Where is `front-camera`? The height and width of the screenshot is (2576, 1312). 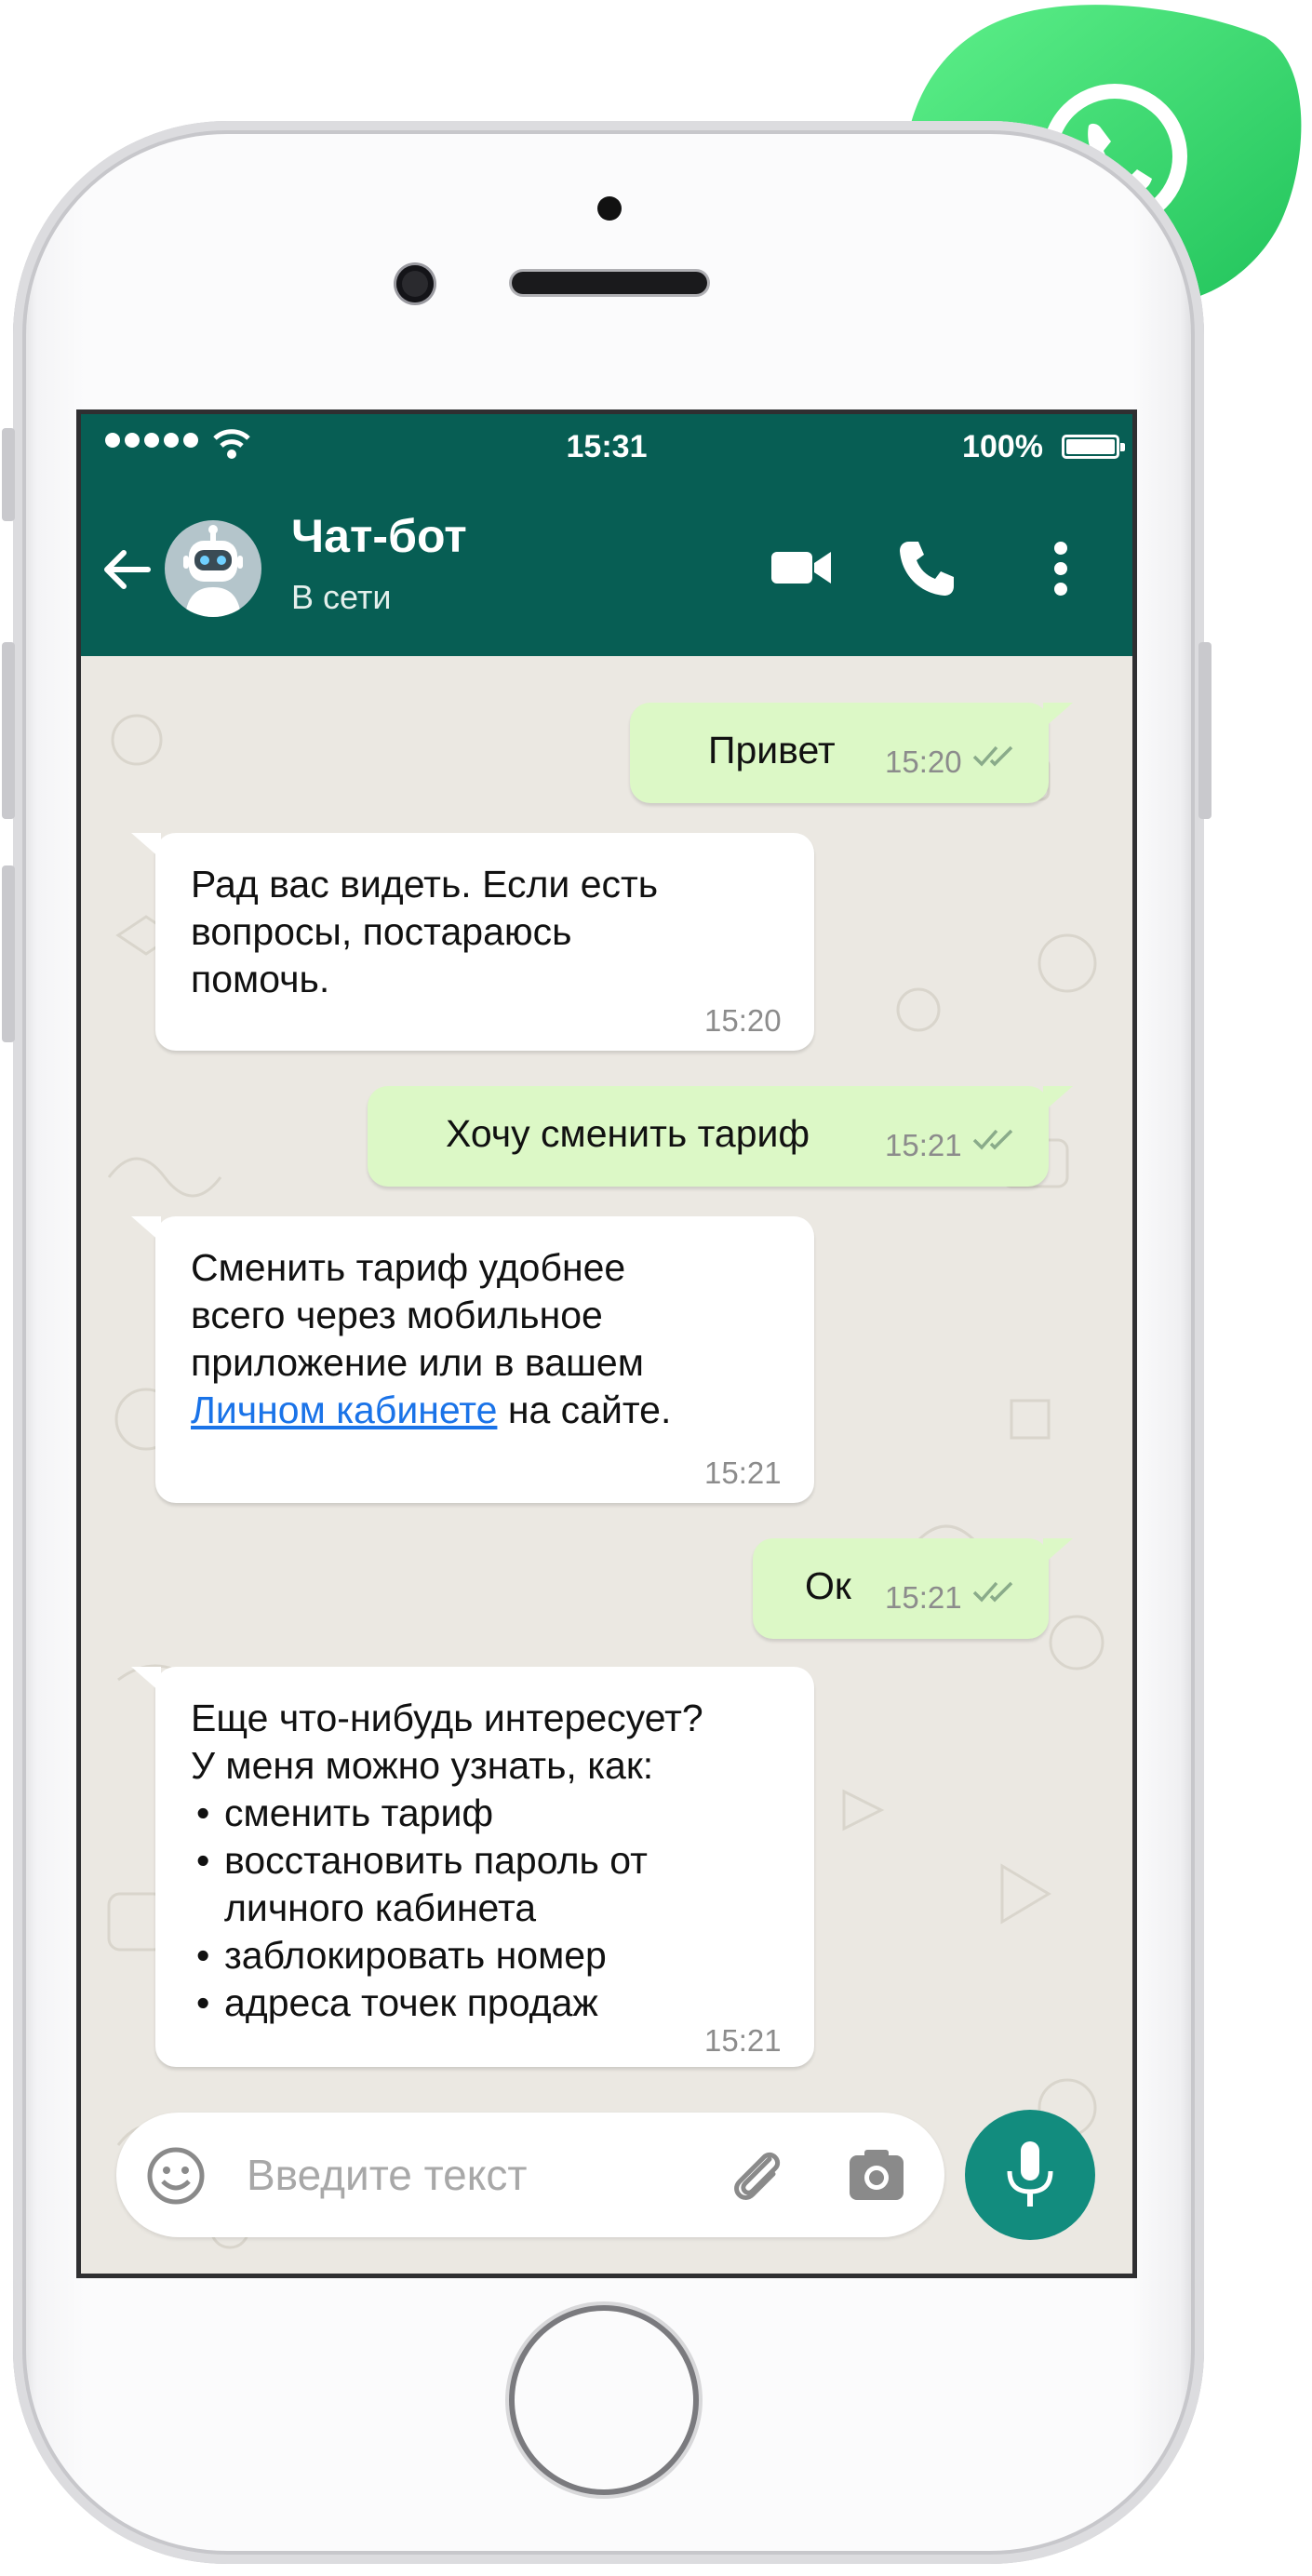
front-camera is located at coordinates (415, 283).